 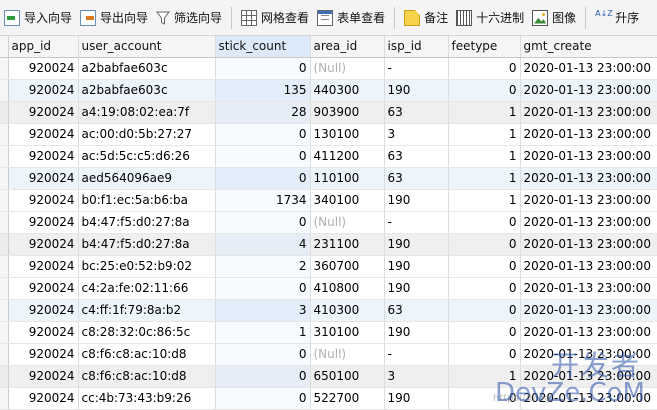 What do you see at coordinates (263, 200) in the screenshot?
I see `cell-stick-count: 1734` at bounding box center [263, 200].